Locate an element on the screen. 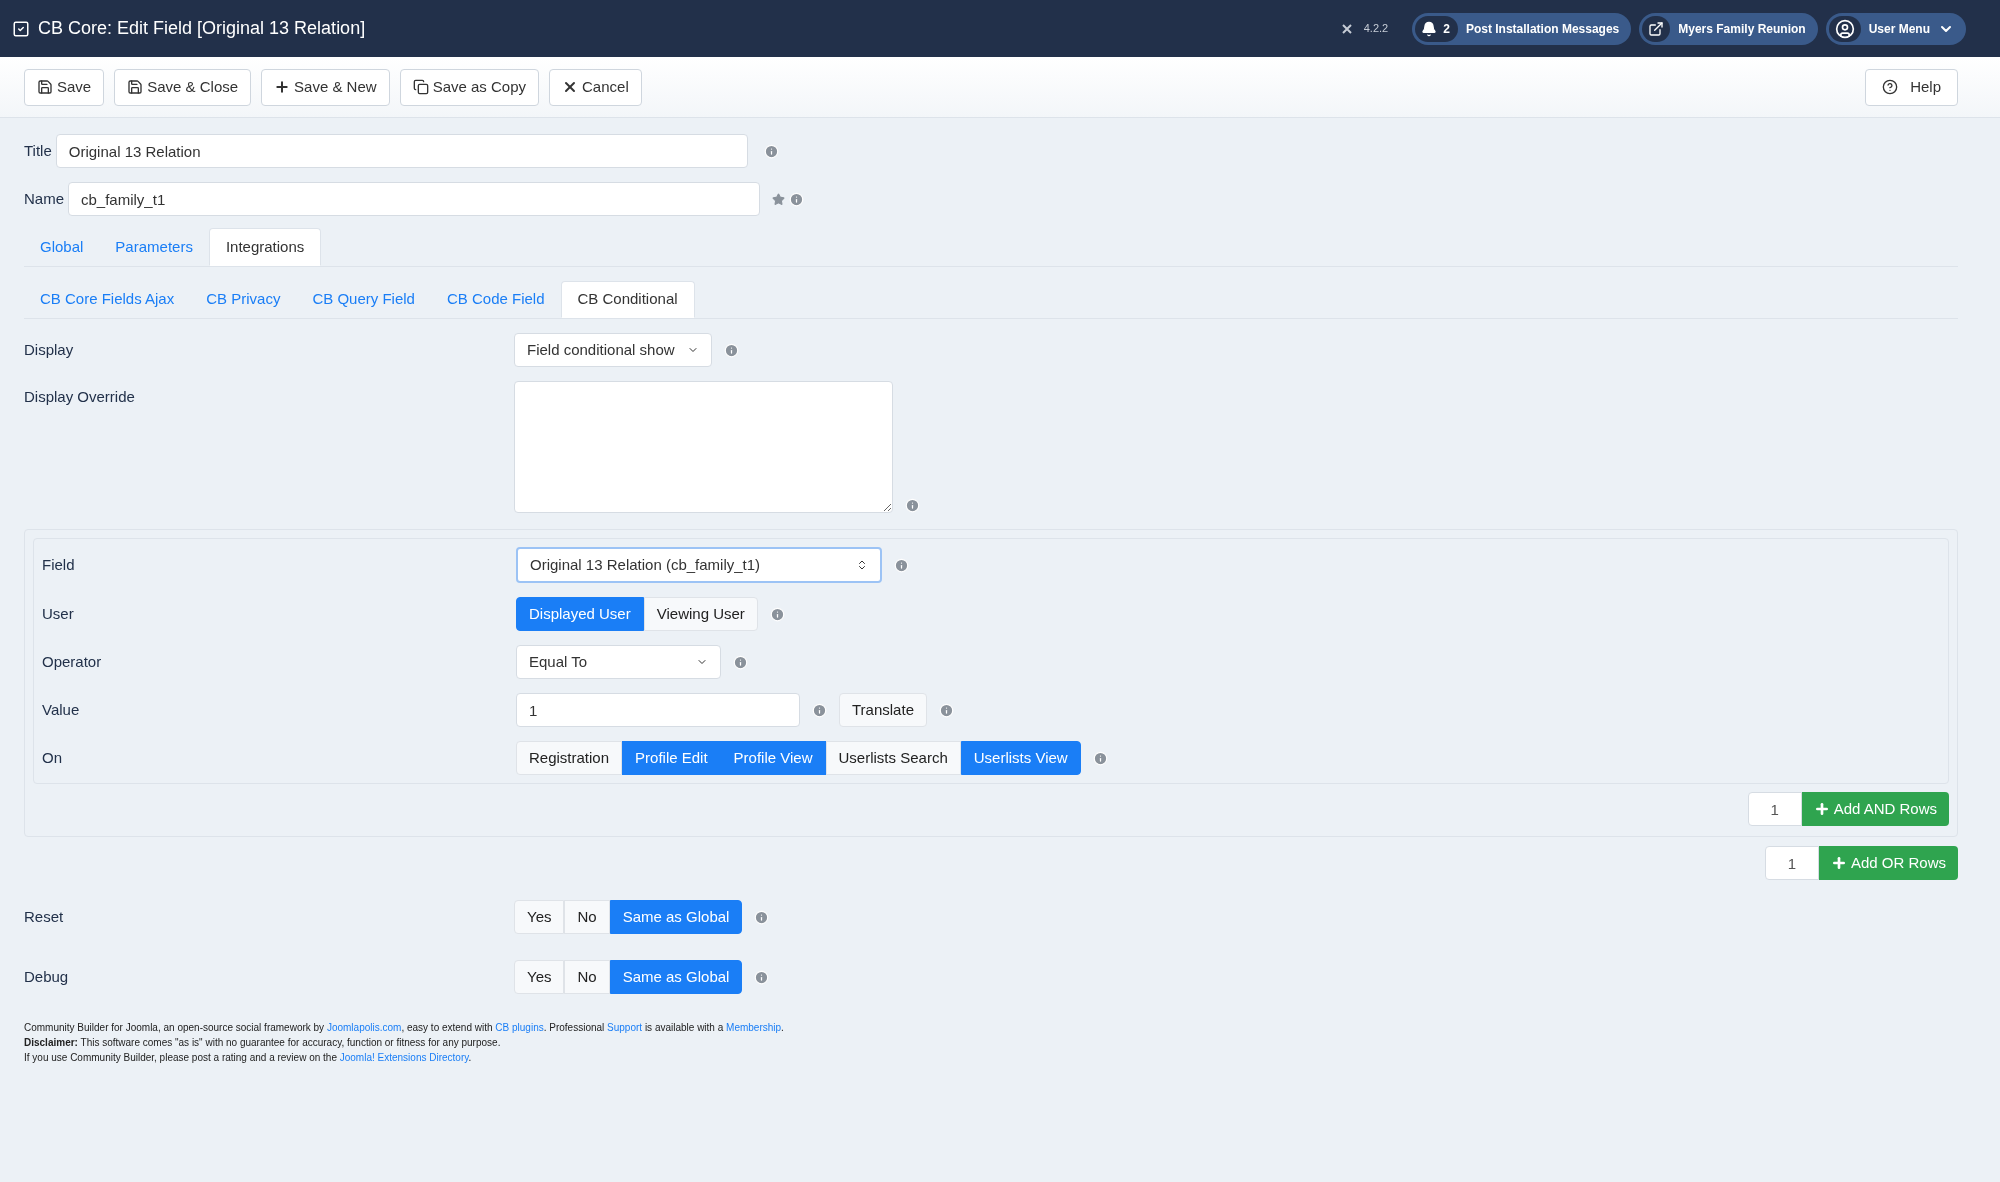 Image resolution: width=2000 pixels, height=1182 pixels. header-pill-button: Myers Family Reunion is located at coordinates (1728, 28).